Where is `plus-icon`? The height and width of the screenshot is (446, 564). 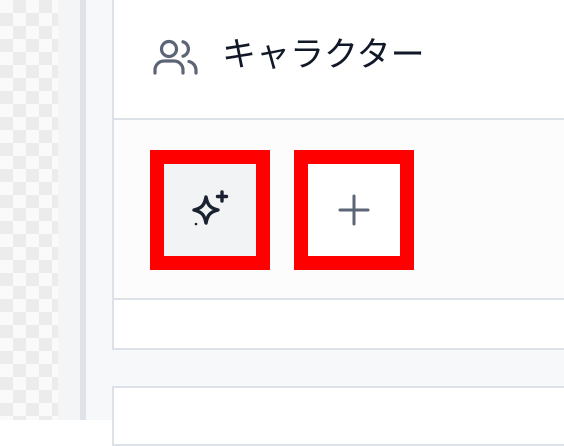 plus-icon is located at coordinates (354, 210).